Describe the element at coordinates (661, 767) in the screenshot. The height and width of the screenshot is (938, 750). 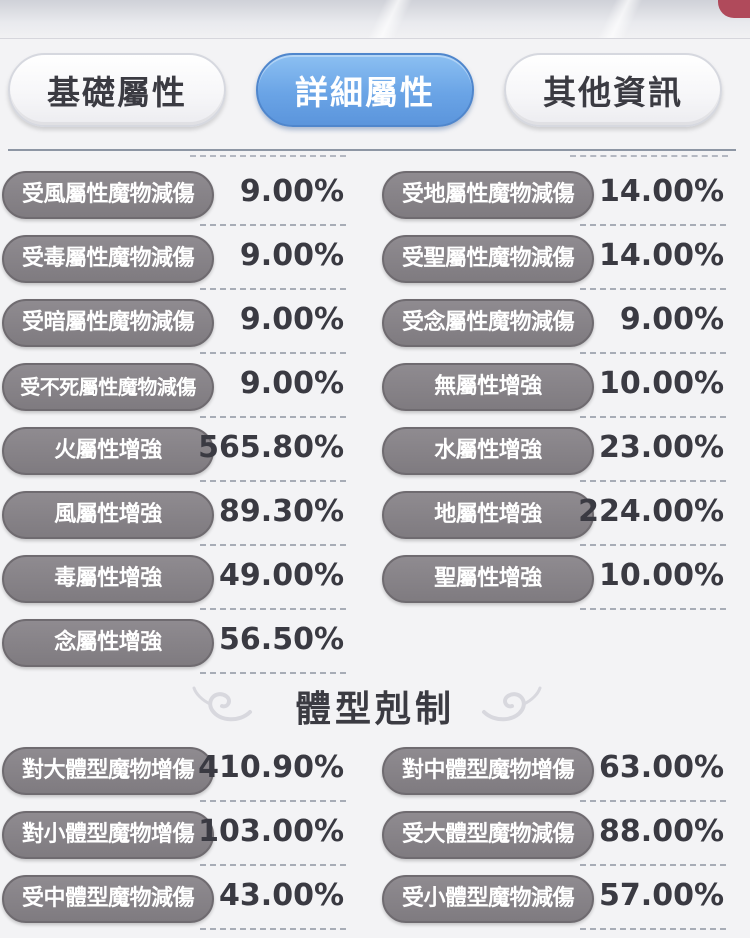
I see `stat-value: 63.00%` at that location.